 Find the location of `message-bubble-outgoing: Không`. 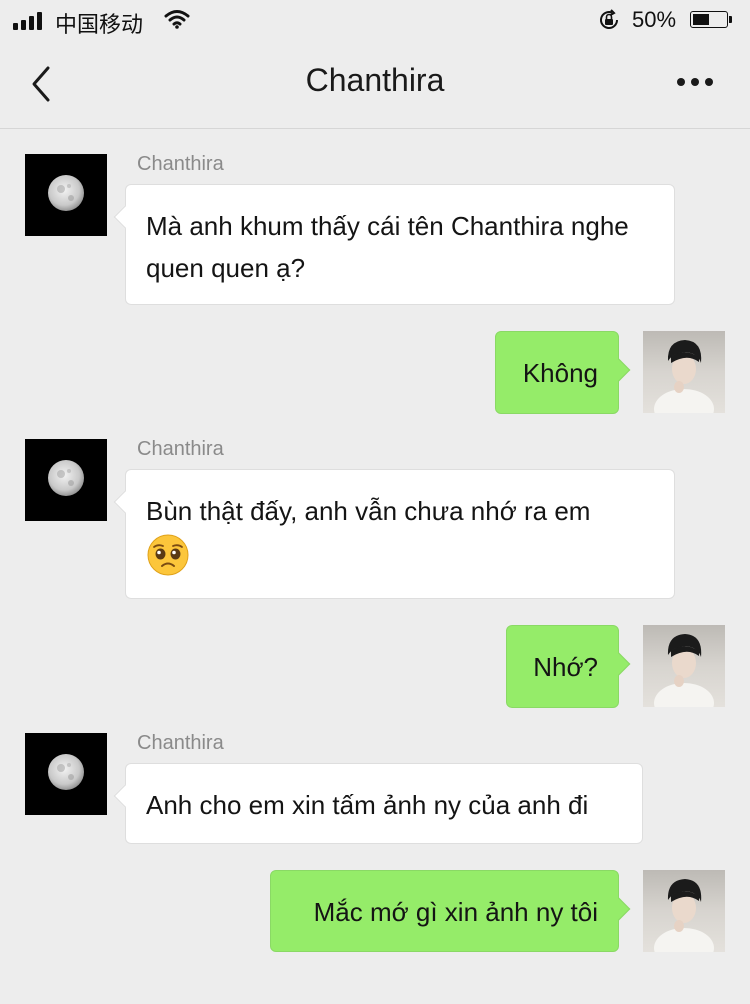

message-bubble-outgoing: Không is located at coordinates (557, 372).